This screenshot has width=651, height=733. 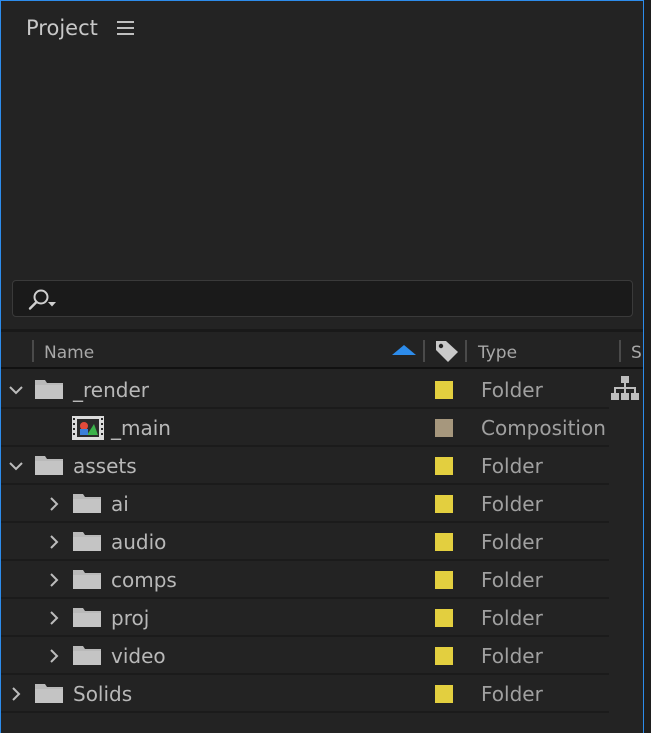 What do you see at coordinates (139, 542) in the screenshot?
I see `item-name: audio` at bounding box center [139, 542].